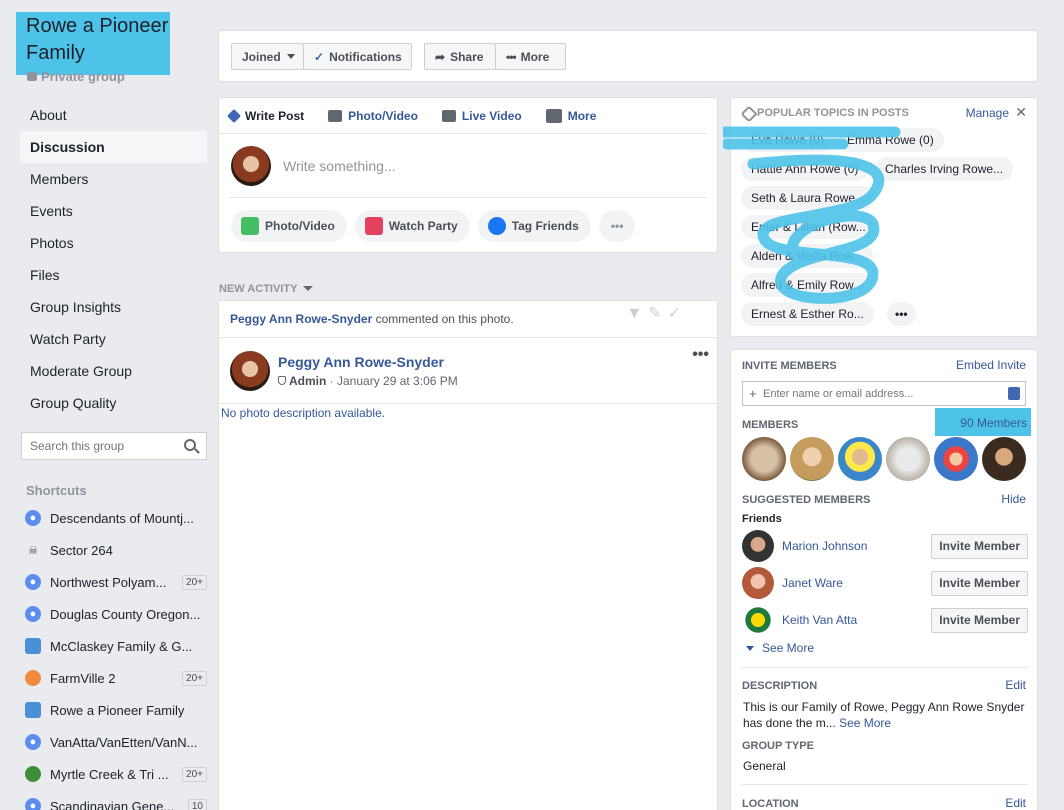 The width and height of the screenshot is (1064, 810). I want to click on invite-input, so click(868, 393).